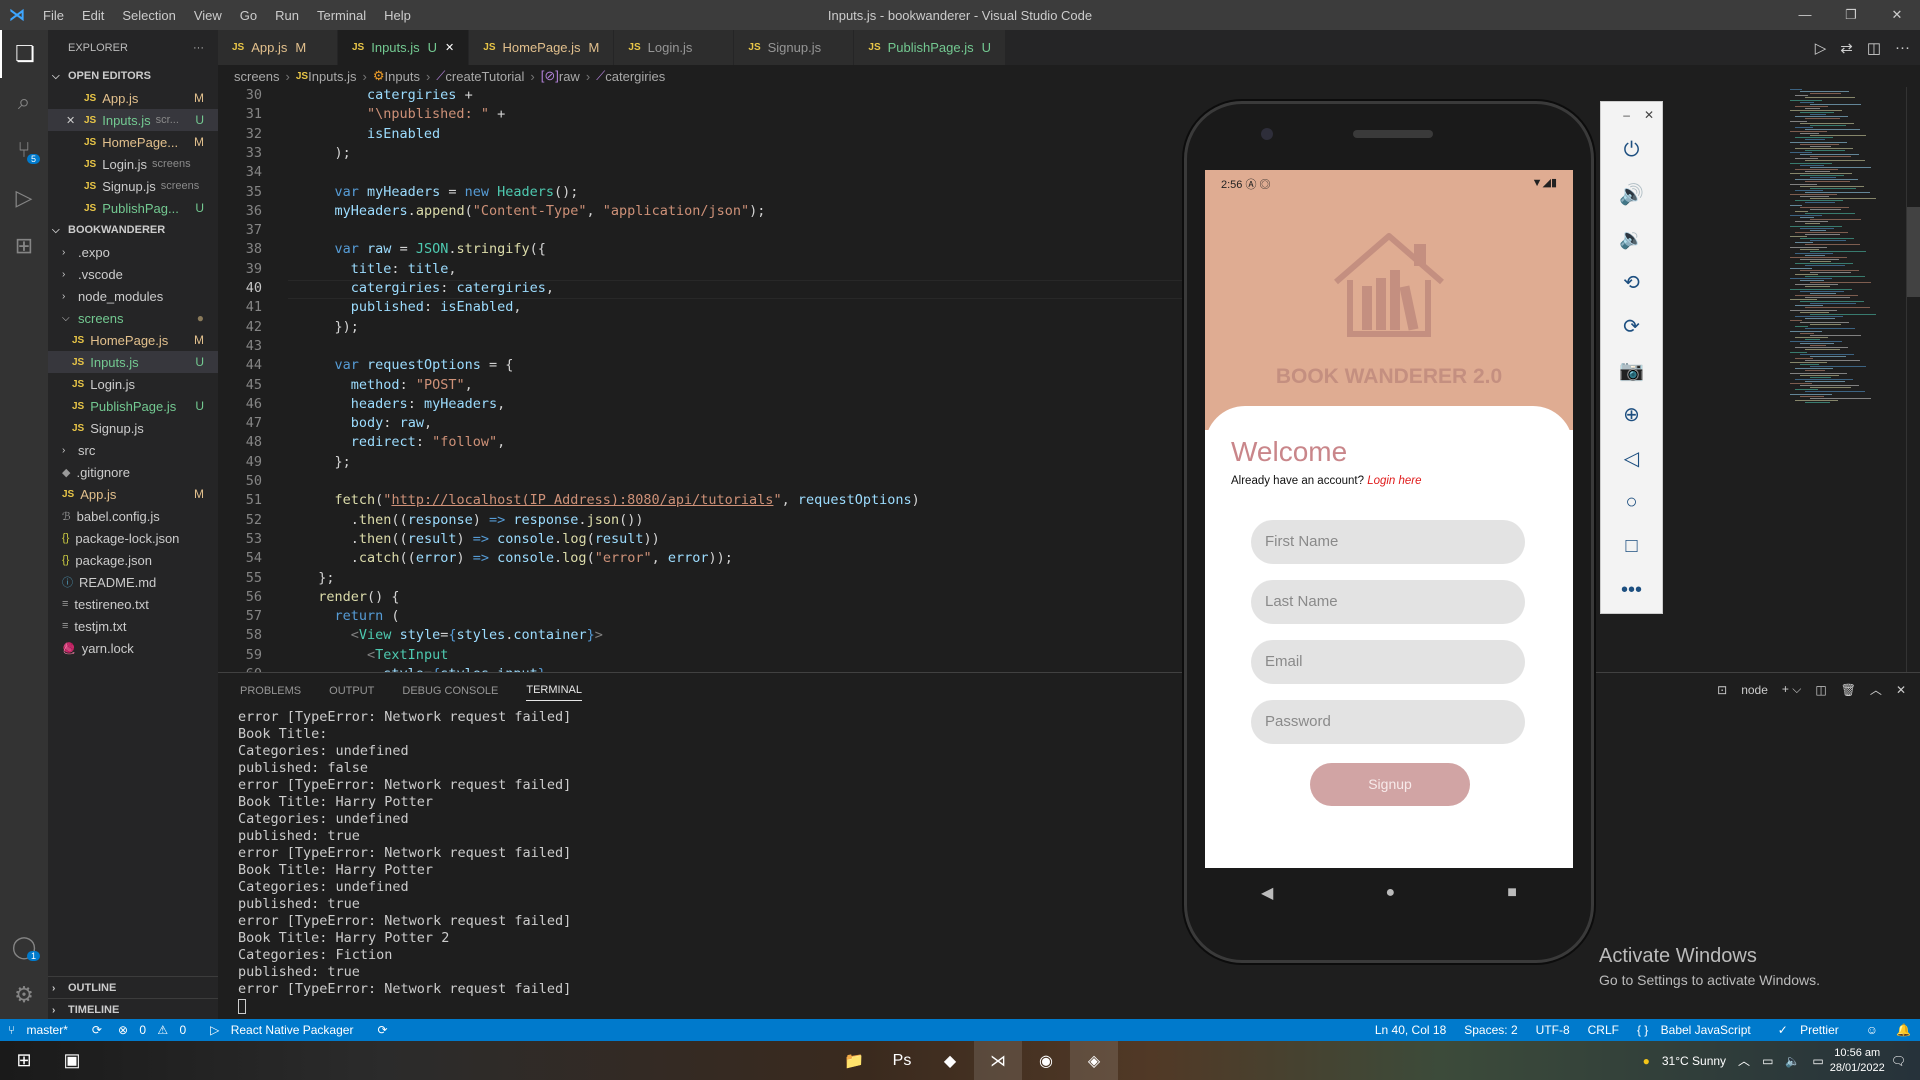 The height and width of the screenshot is (1080, 1920). I want to click on split-terminal-icon: ◫, so click(1820, 690).